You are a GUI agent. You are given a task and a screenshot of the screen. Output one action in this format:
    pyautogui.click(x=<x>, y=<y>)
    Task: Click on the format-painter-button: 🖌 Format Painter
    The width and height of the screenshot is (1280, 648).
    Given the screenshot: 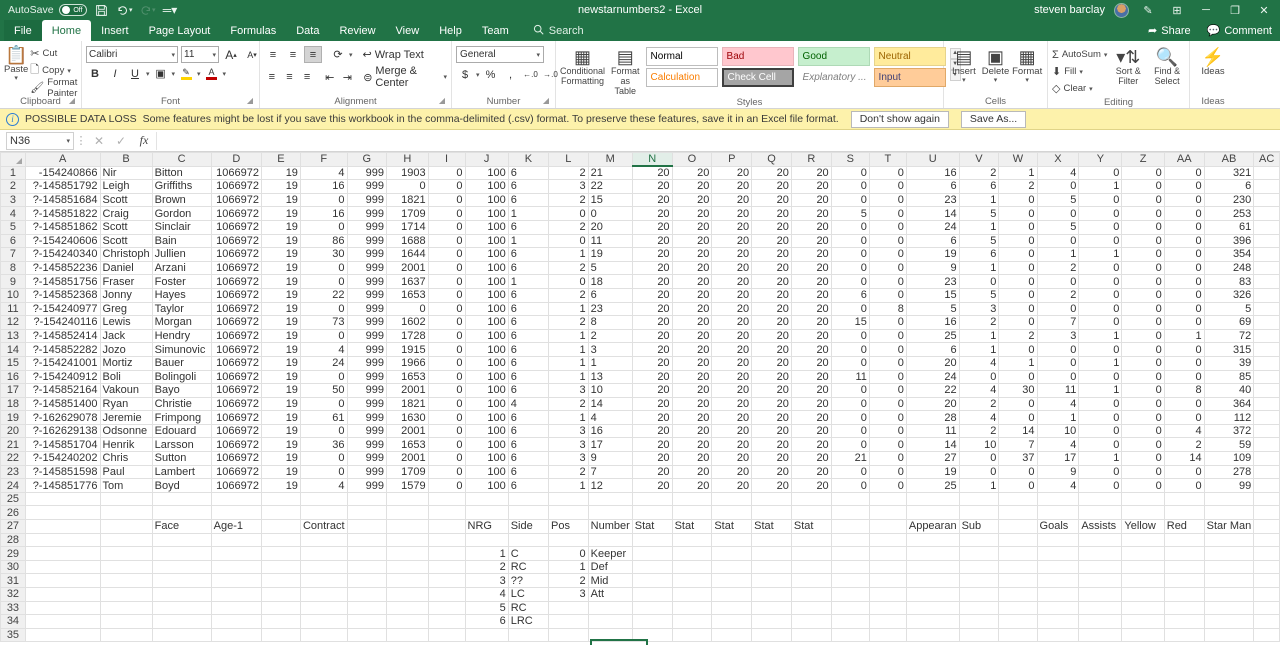 What is the action you would take?
    pyautogui.click(x=53, y=88)
    